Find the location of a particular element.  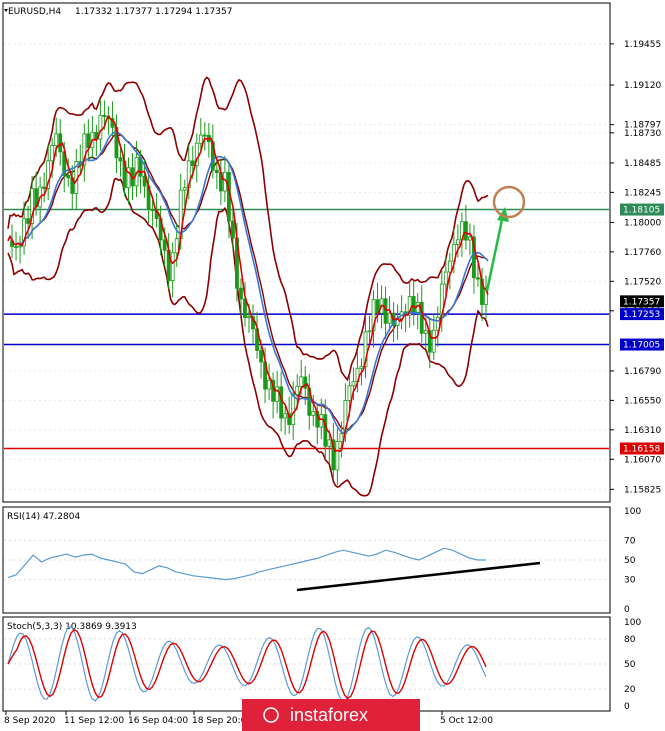

time-tick-label: 16 Sep 04:00 is located at coordinates (158, 721).